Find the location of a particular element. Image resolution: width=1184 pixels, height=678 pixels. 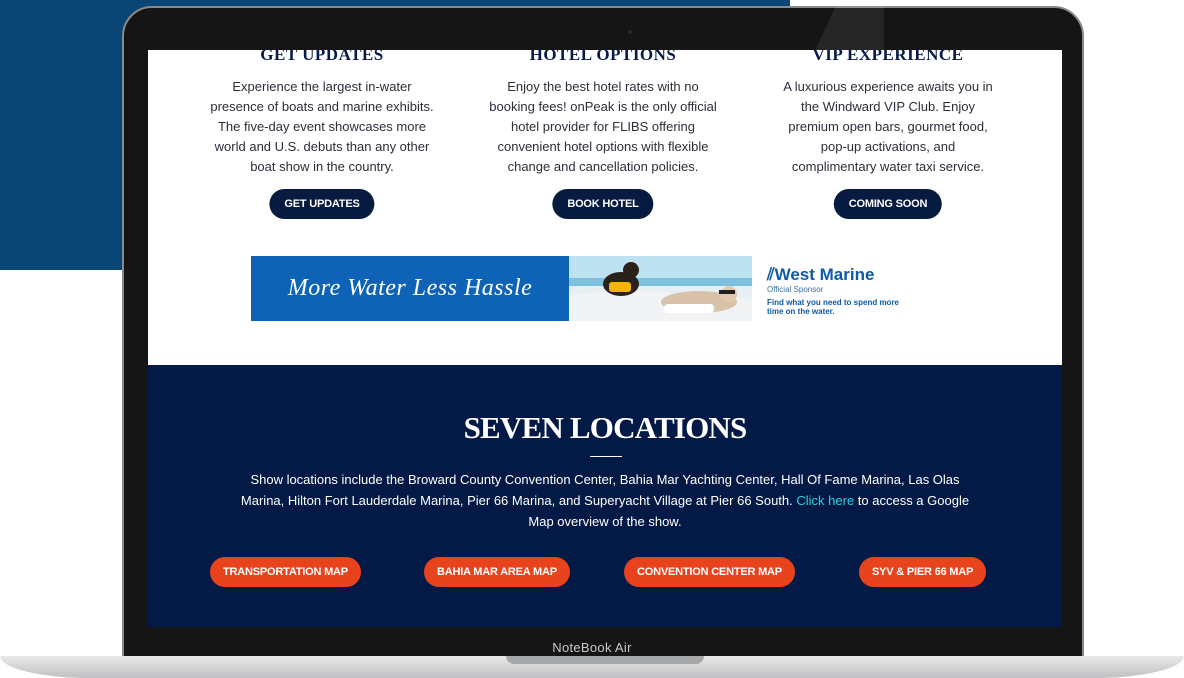

locations-title: SEVEN LOCATIONS is located at coordinates (605, 427).